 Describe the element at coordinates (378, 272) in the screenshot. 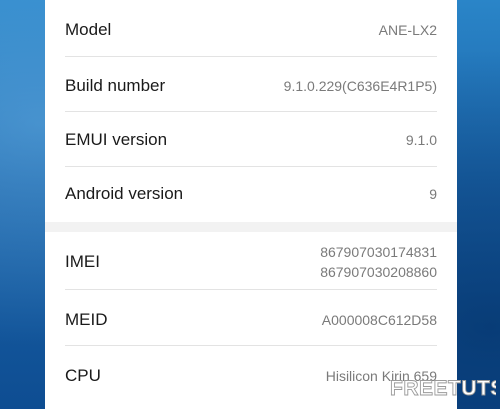

I see `imei-value-2: 867907030208860` at that location.